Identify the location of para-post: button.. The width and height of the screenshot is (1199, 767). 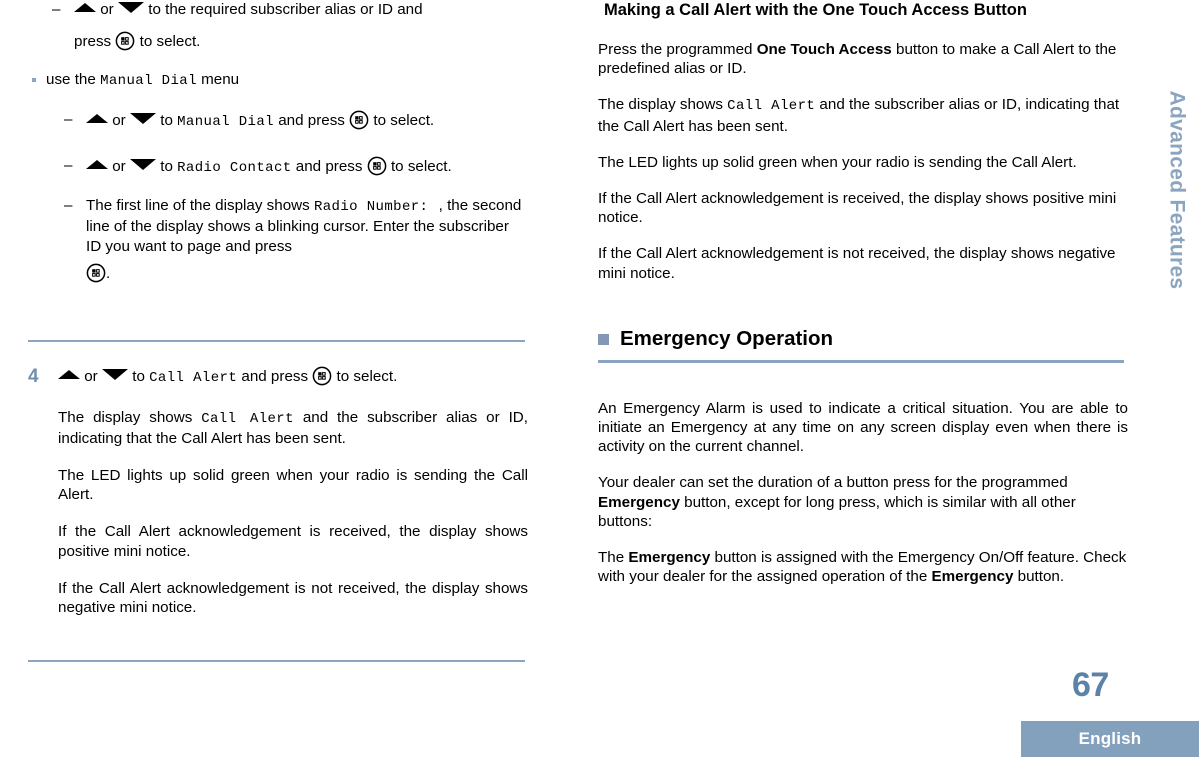
(1041, 577).